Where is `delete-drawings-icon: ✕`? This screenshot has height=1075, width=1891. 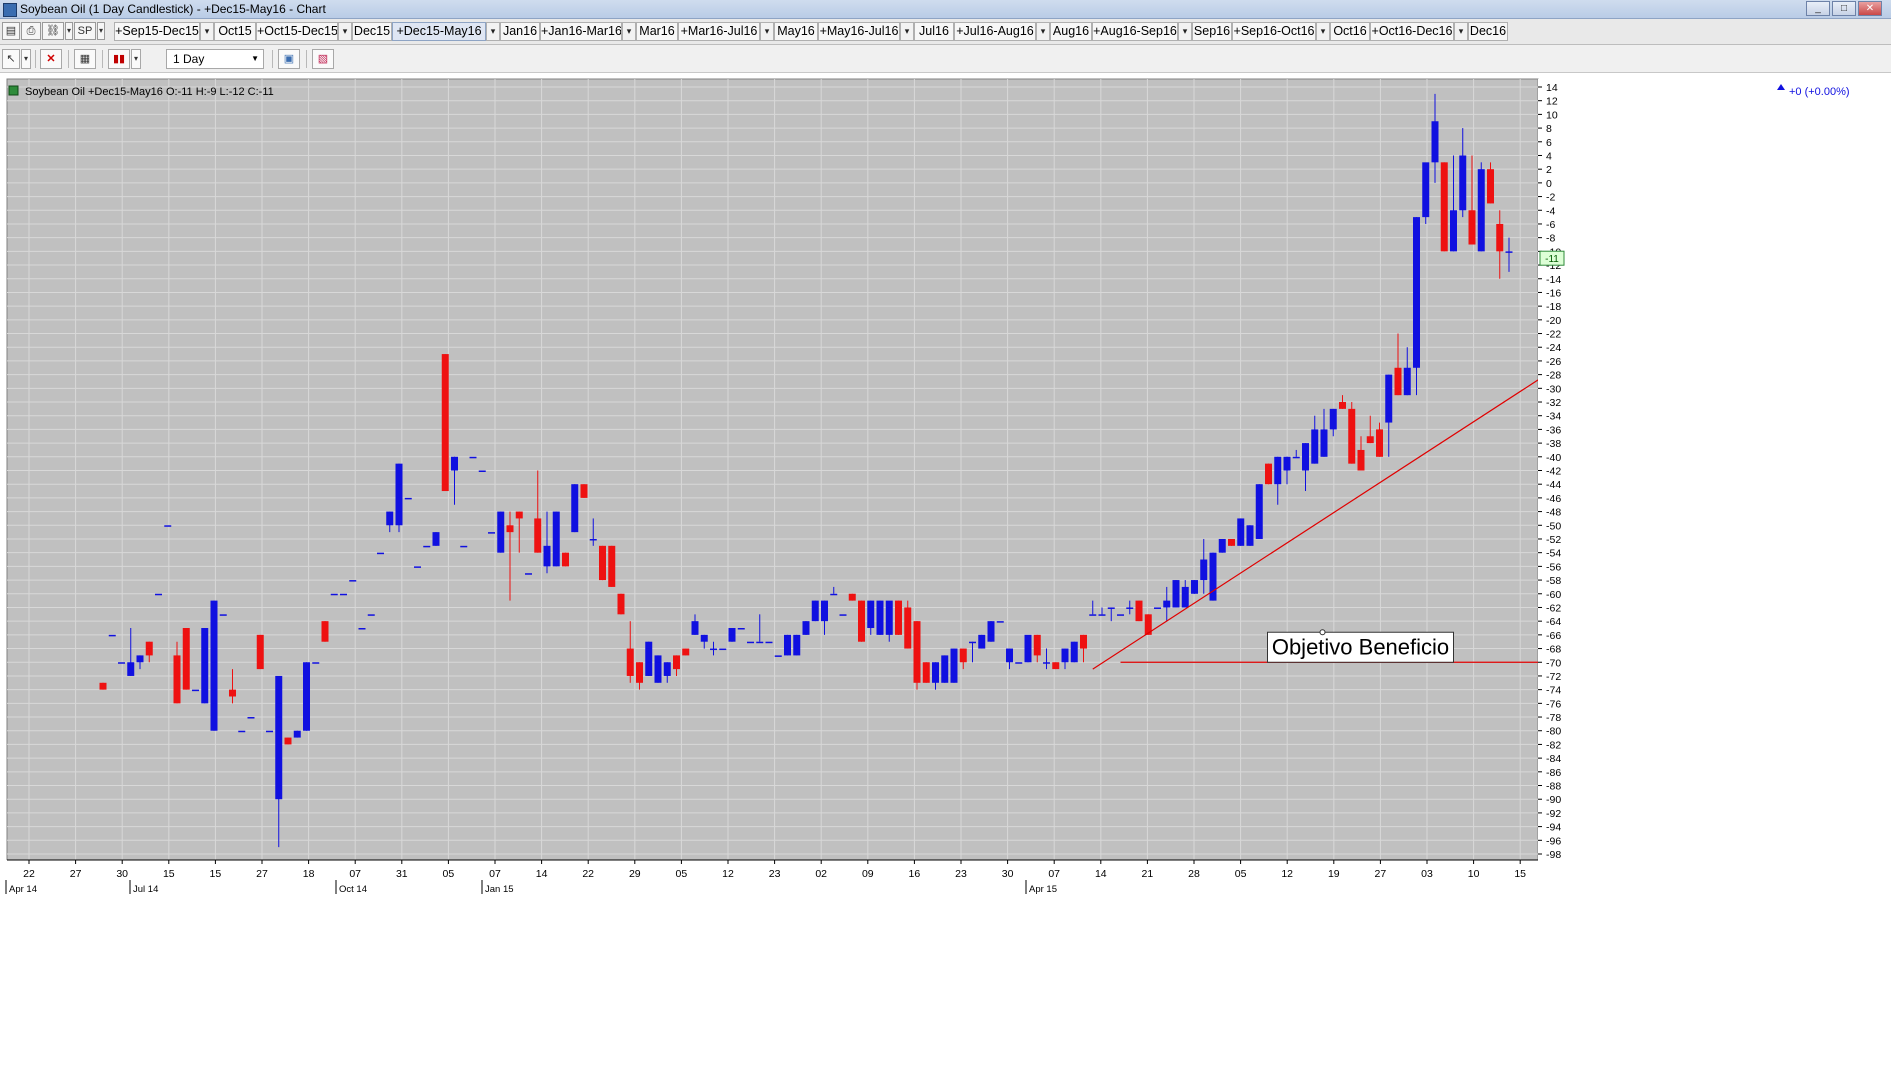
delete-drawings-icon: ✕ is located at coordinates (51, 59).